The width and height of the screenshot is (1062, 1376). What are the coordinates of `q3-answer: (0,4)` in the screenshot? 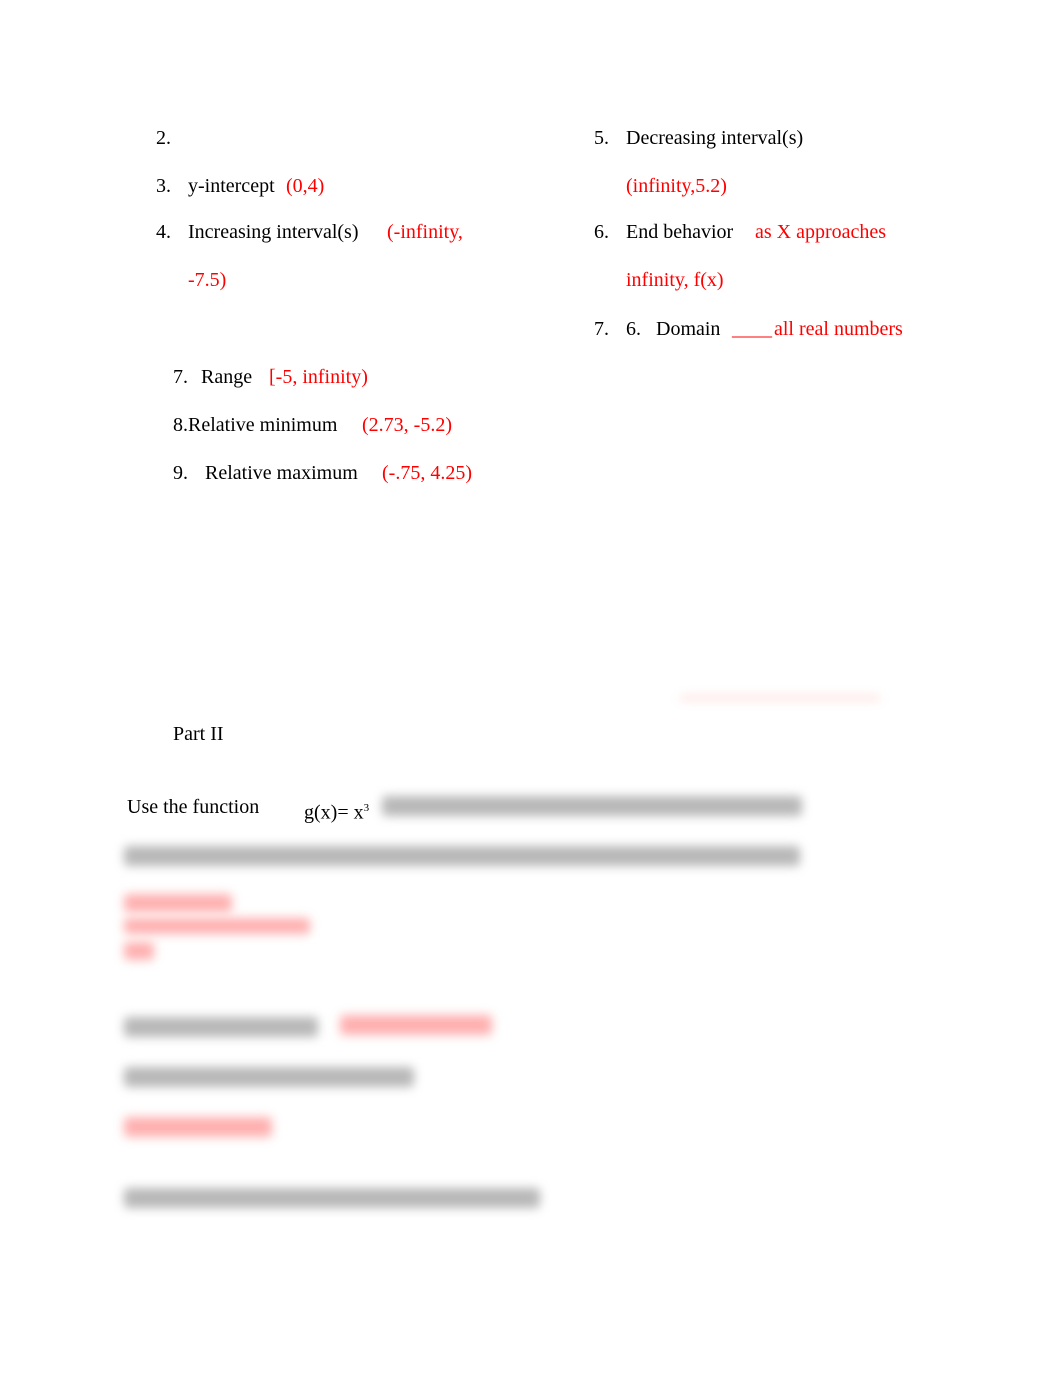 It's located at (305, 186).